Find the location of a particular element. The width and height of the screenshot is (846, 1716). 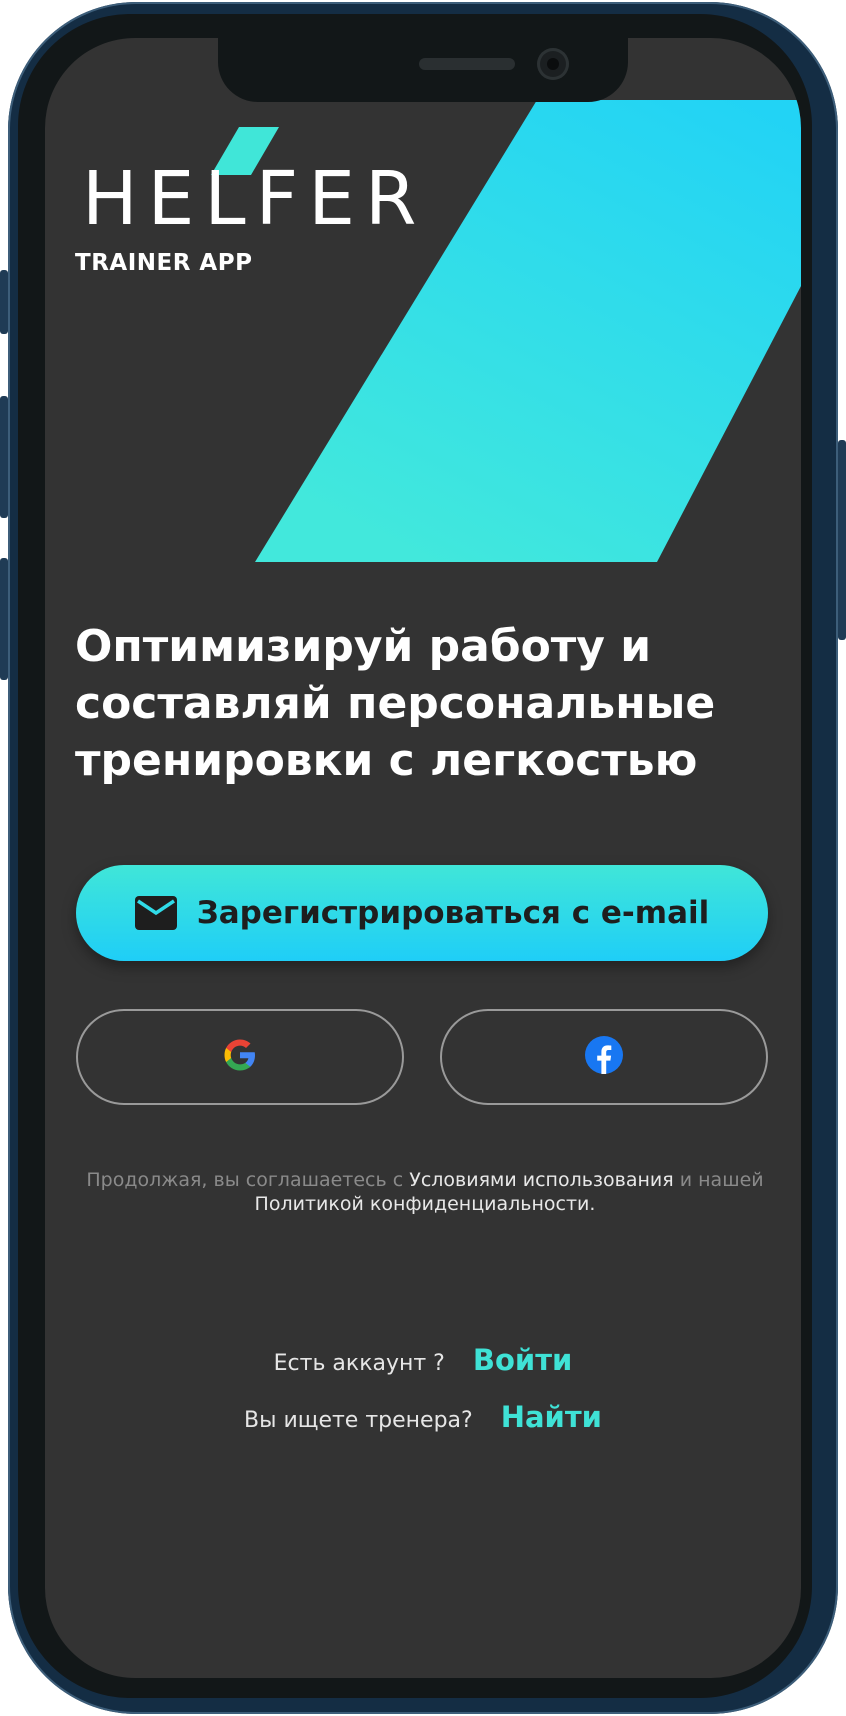

account-question: Есть аккаунт ? is located at coordinates (359, 1363).